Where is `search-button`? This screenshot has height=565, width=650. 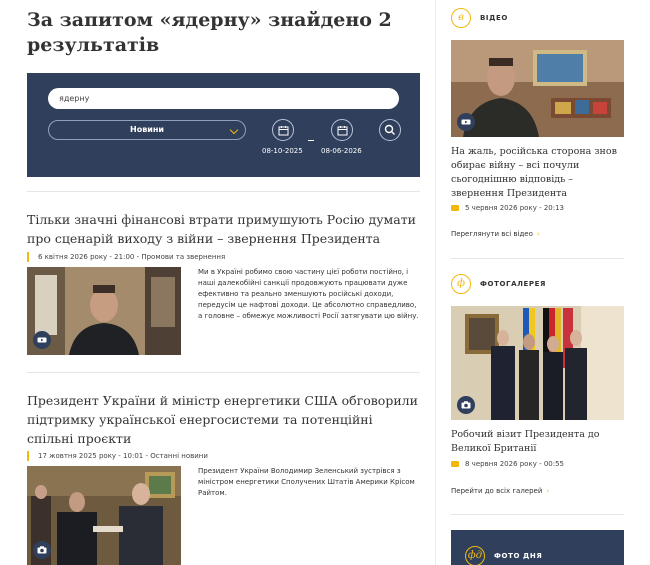 search-button is located at coordinates (390, 130).